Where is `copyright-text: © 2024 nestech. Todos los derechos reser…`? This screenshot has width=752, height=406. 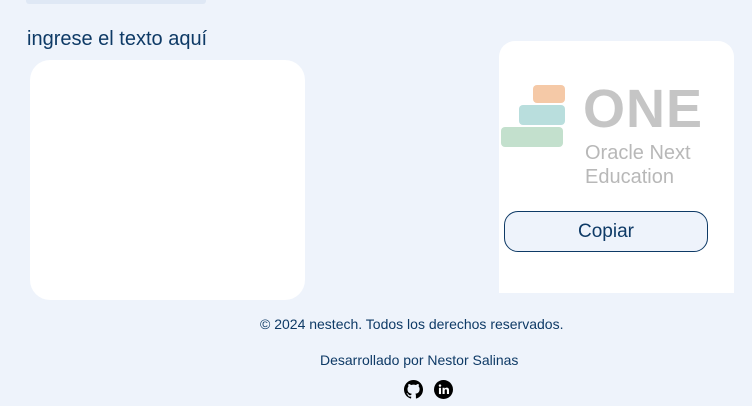
copyright-text: © 2024 nestech. Todos los derechos reser… is located at coordinates (412, 324).